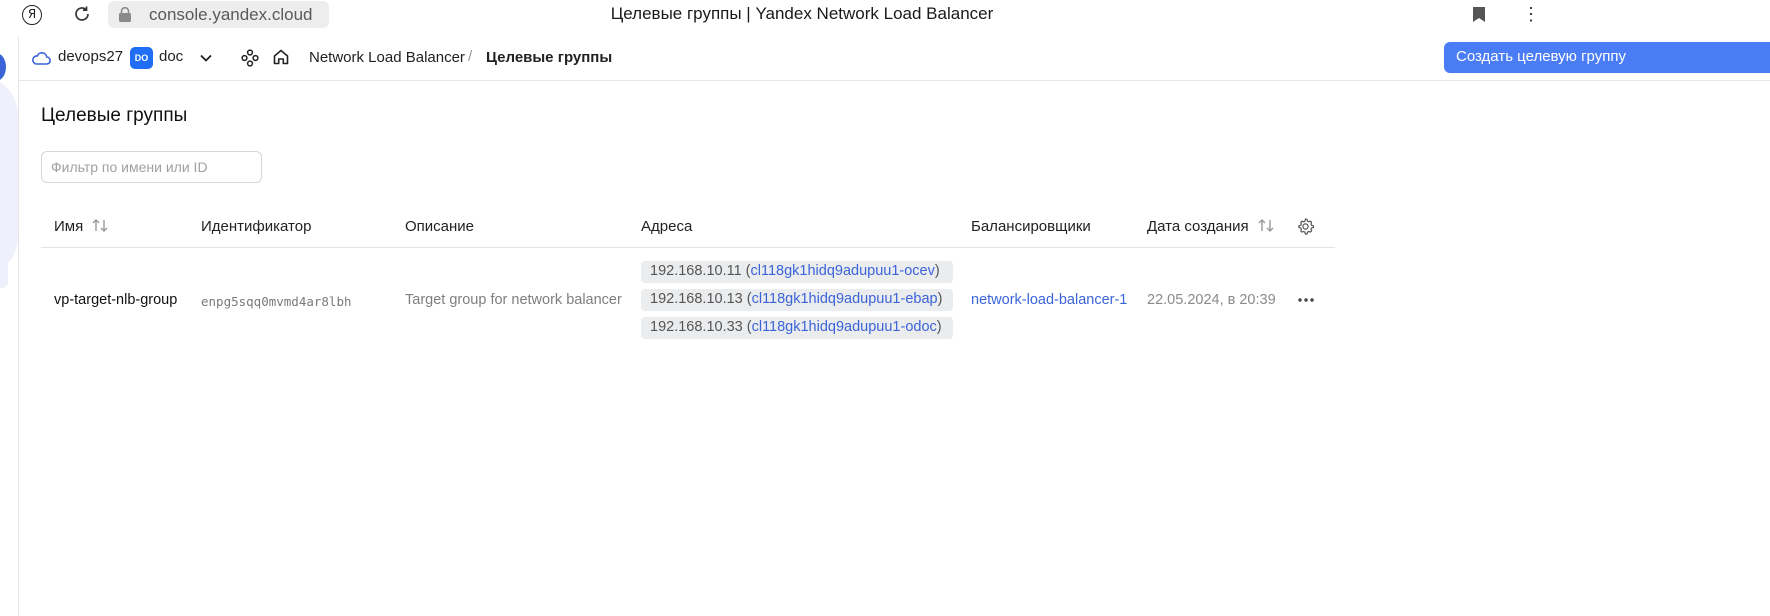 This screenshot has height=616, width=1770. What do you see at coordinates (440, 226) in the screenshot?
I see `column-header-description: Описание` at bounding box center [440, 226].